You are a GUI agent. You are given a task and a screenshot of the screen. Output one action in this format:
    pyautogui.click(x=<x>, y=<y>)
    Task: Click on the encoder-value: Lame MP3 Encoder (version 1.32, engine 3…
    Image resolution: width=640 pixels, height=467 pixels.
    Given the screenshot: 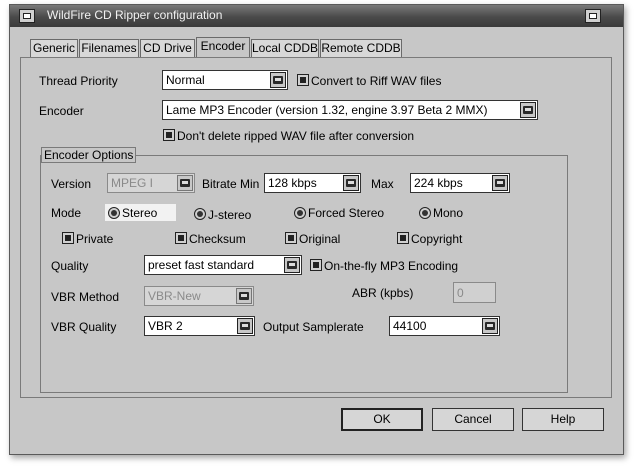 What is the action you would take?
    pyautogui.click(x=327, y=110)
    